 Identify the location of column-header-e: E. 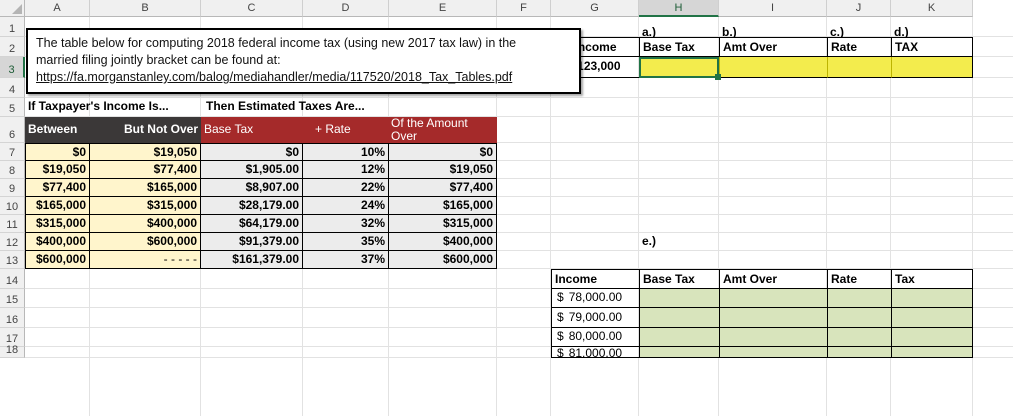
(443, 8).